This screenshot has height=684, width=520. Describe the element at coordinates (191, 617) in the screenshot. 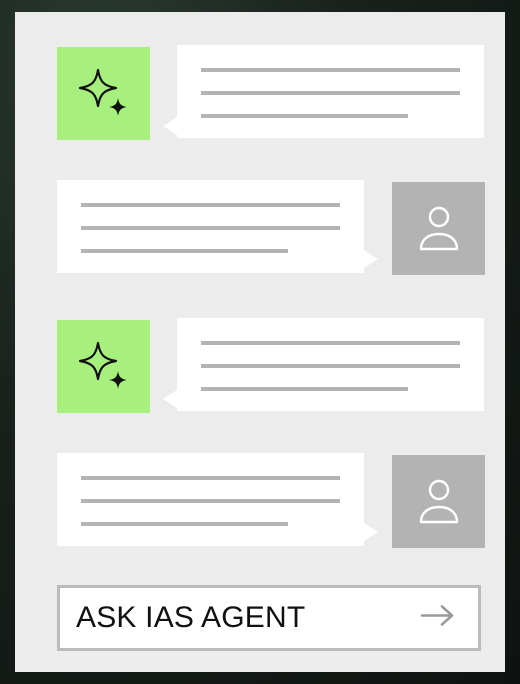

I see `ask-agent-label: ASK IAS AGENT` at that location.